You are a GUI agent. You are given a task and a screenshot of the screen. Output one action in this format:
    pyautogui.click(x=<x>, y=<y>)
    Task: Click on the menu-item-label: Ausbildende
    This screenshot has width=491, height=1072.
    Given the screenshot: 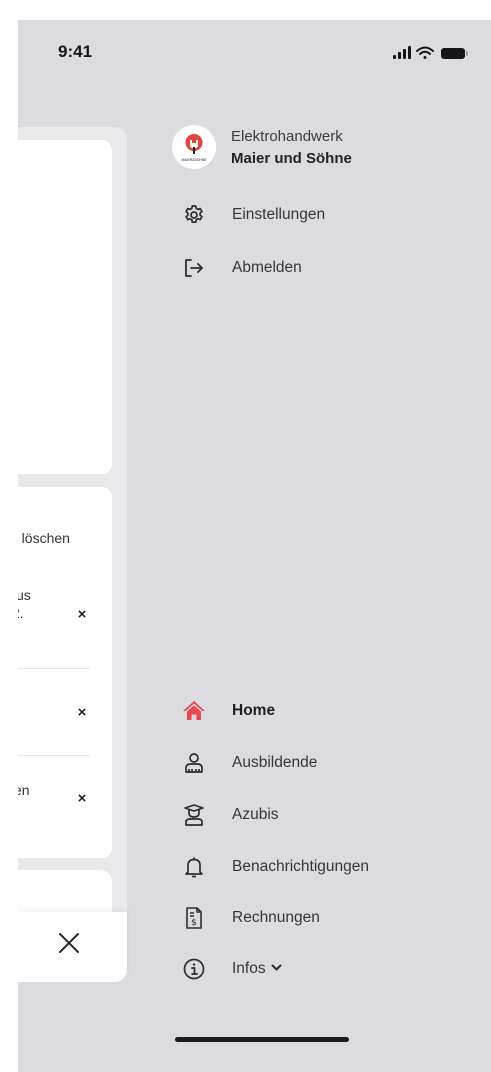 What is the action you would take?
    pyautogui.click(x=275, y=762)
    